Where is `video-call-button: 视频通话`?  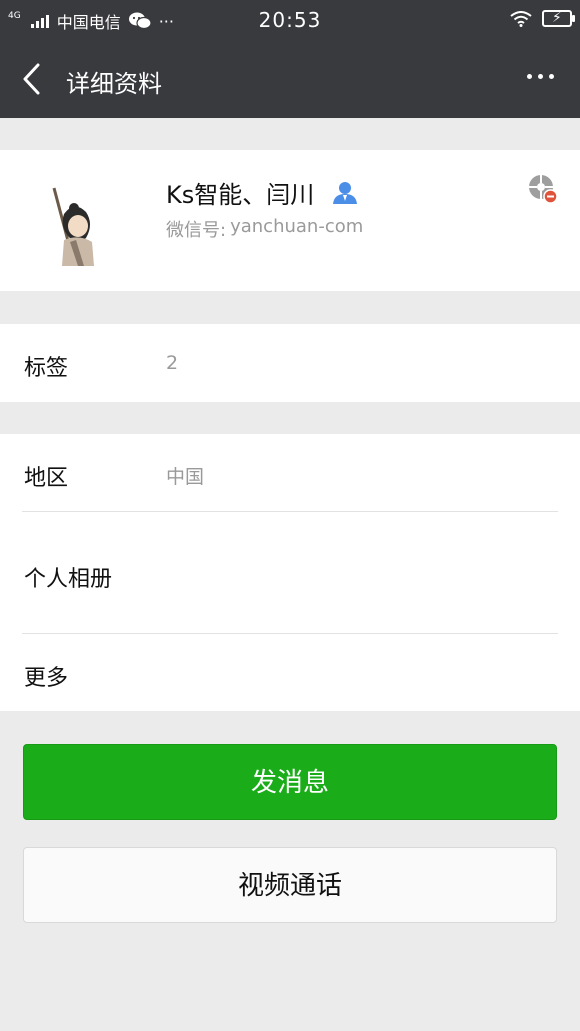 video-call-button: 视频通话 is located at coordinates (290, 885).